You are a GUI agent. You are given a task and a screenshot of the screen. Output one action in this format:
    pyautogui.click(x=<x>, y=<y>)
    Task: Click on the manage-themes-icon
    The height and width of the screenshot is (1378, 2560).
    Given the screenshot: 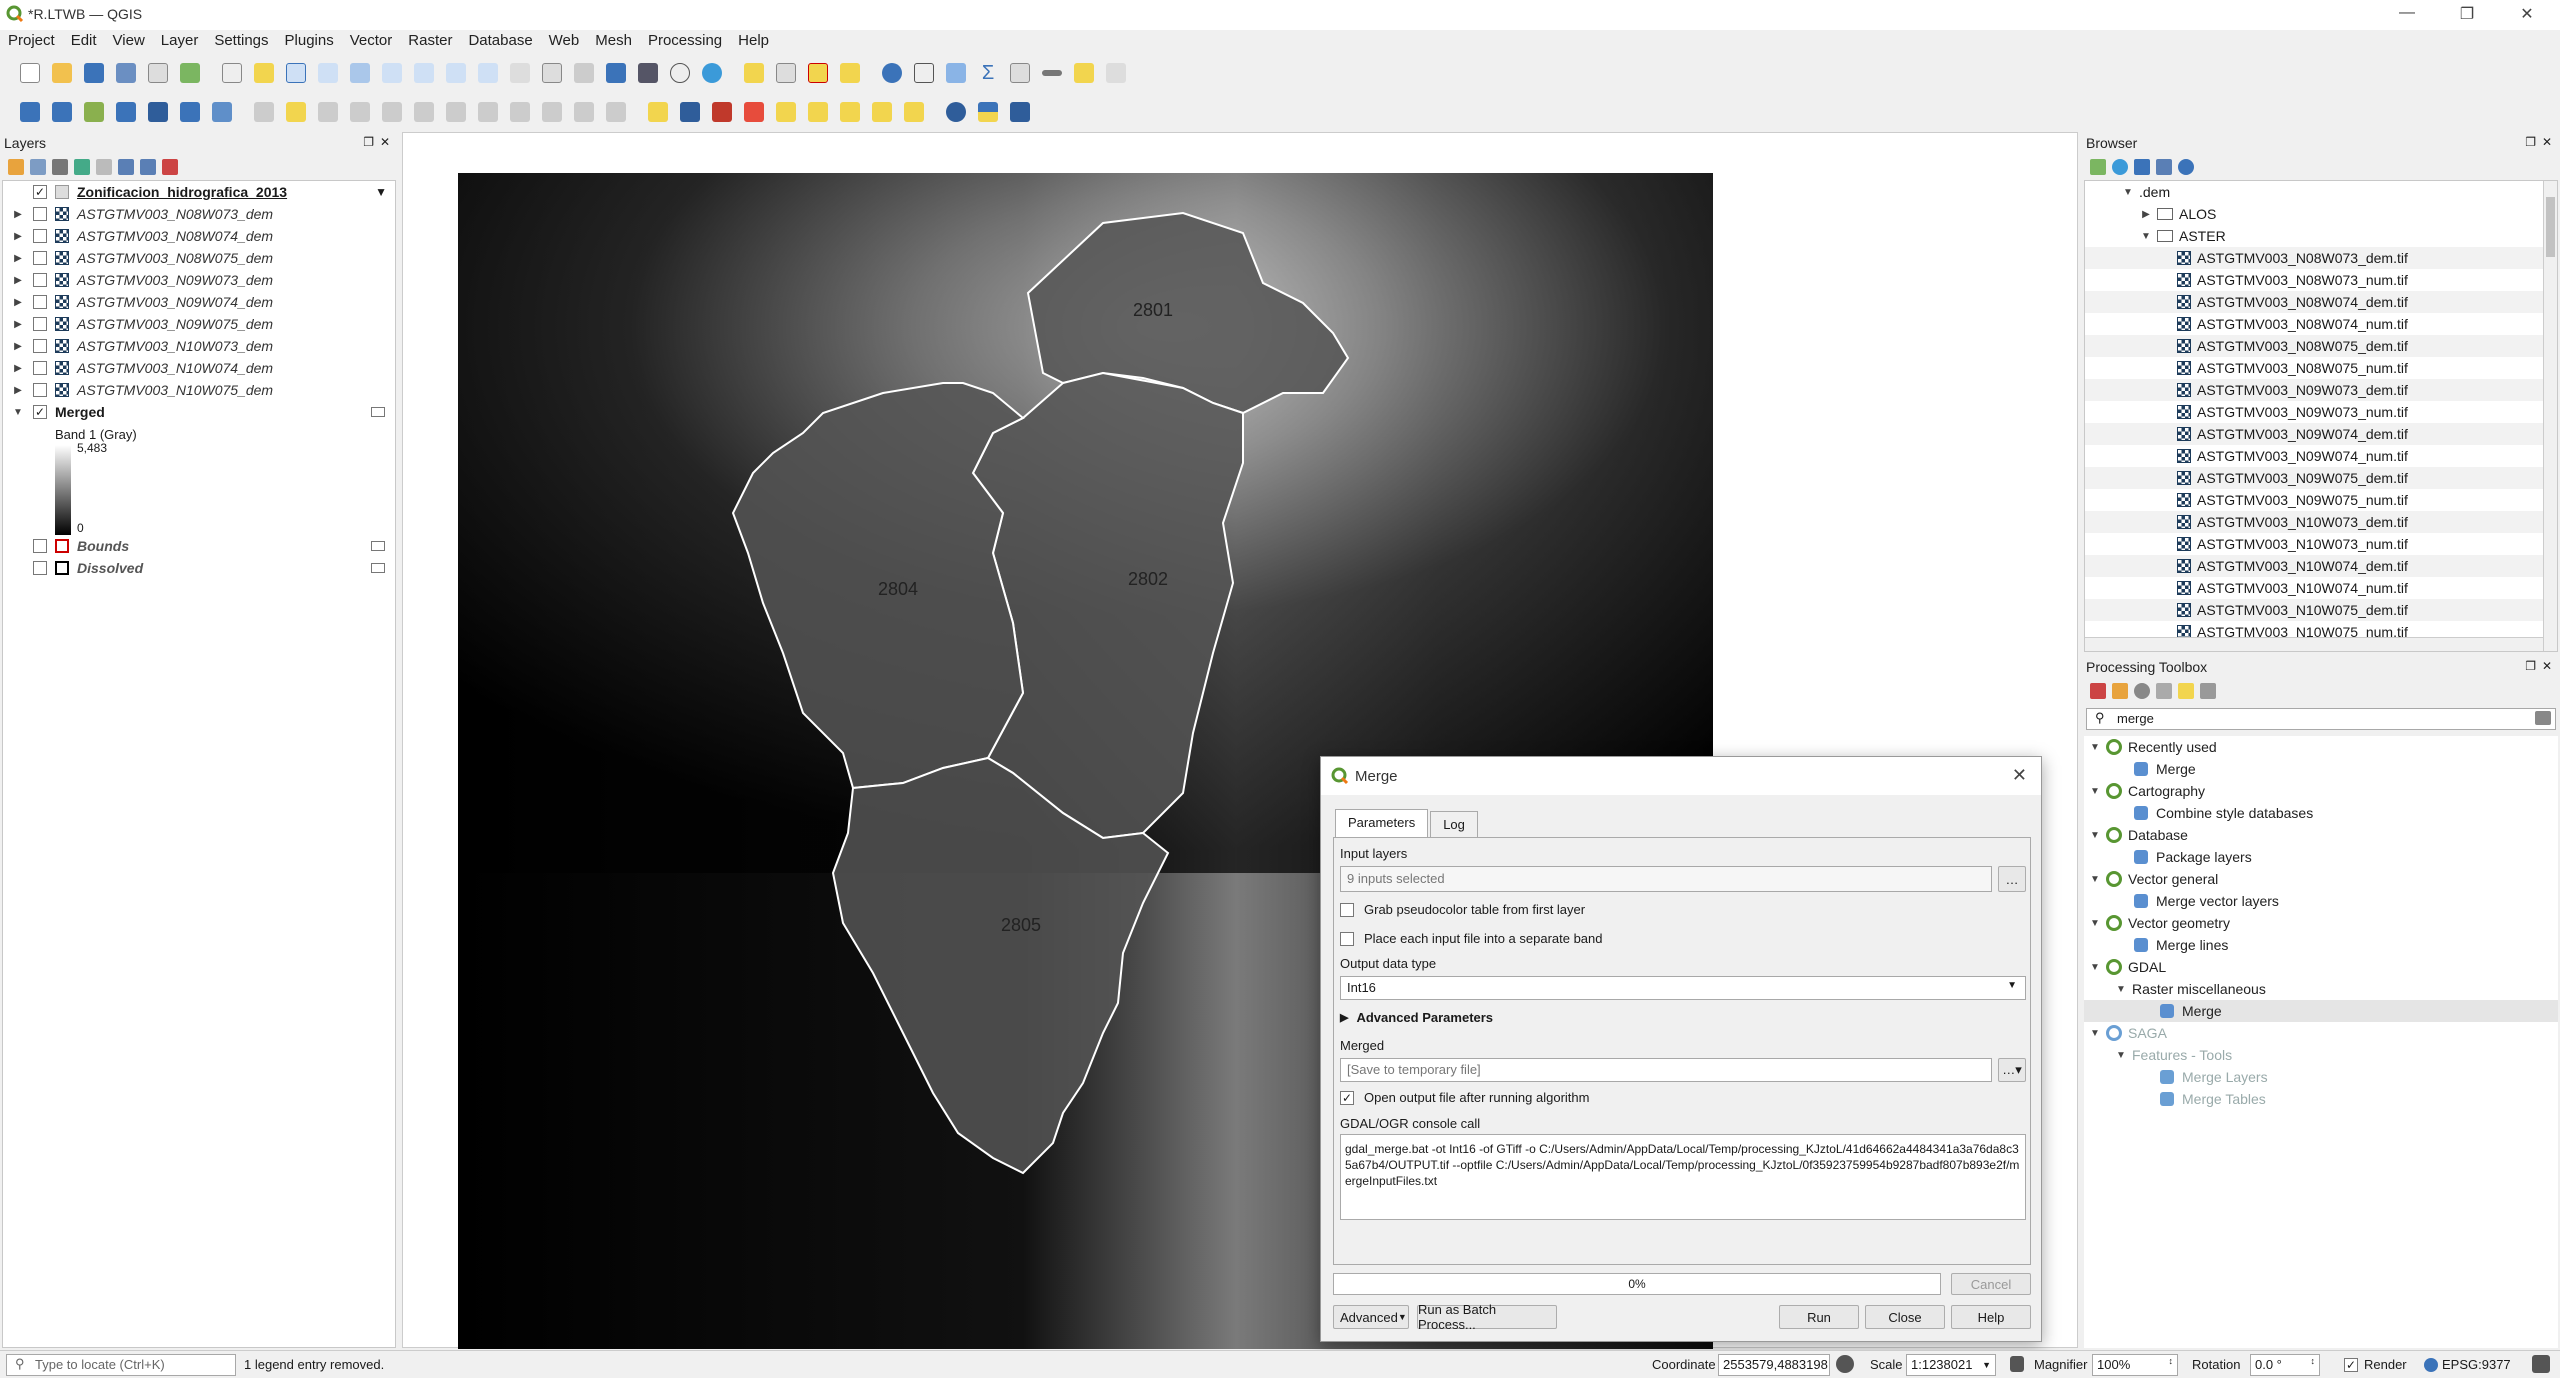 What is the action you would take?
    pyautogui.click(x=60, y=167)
    